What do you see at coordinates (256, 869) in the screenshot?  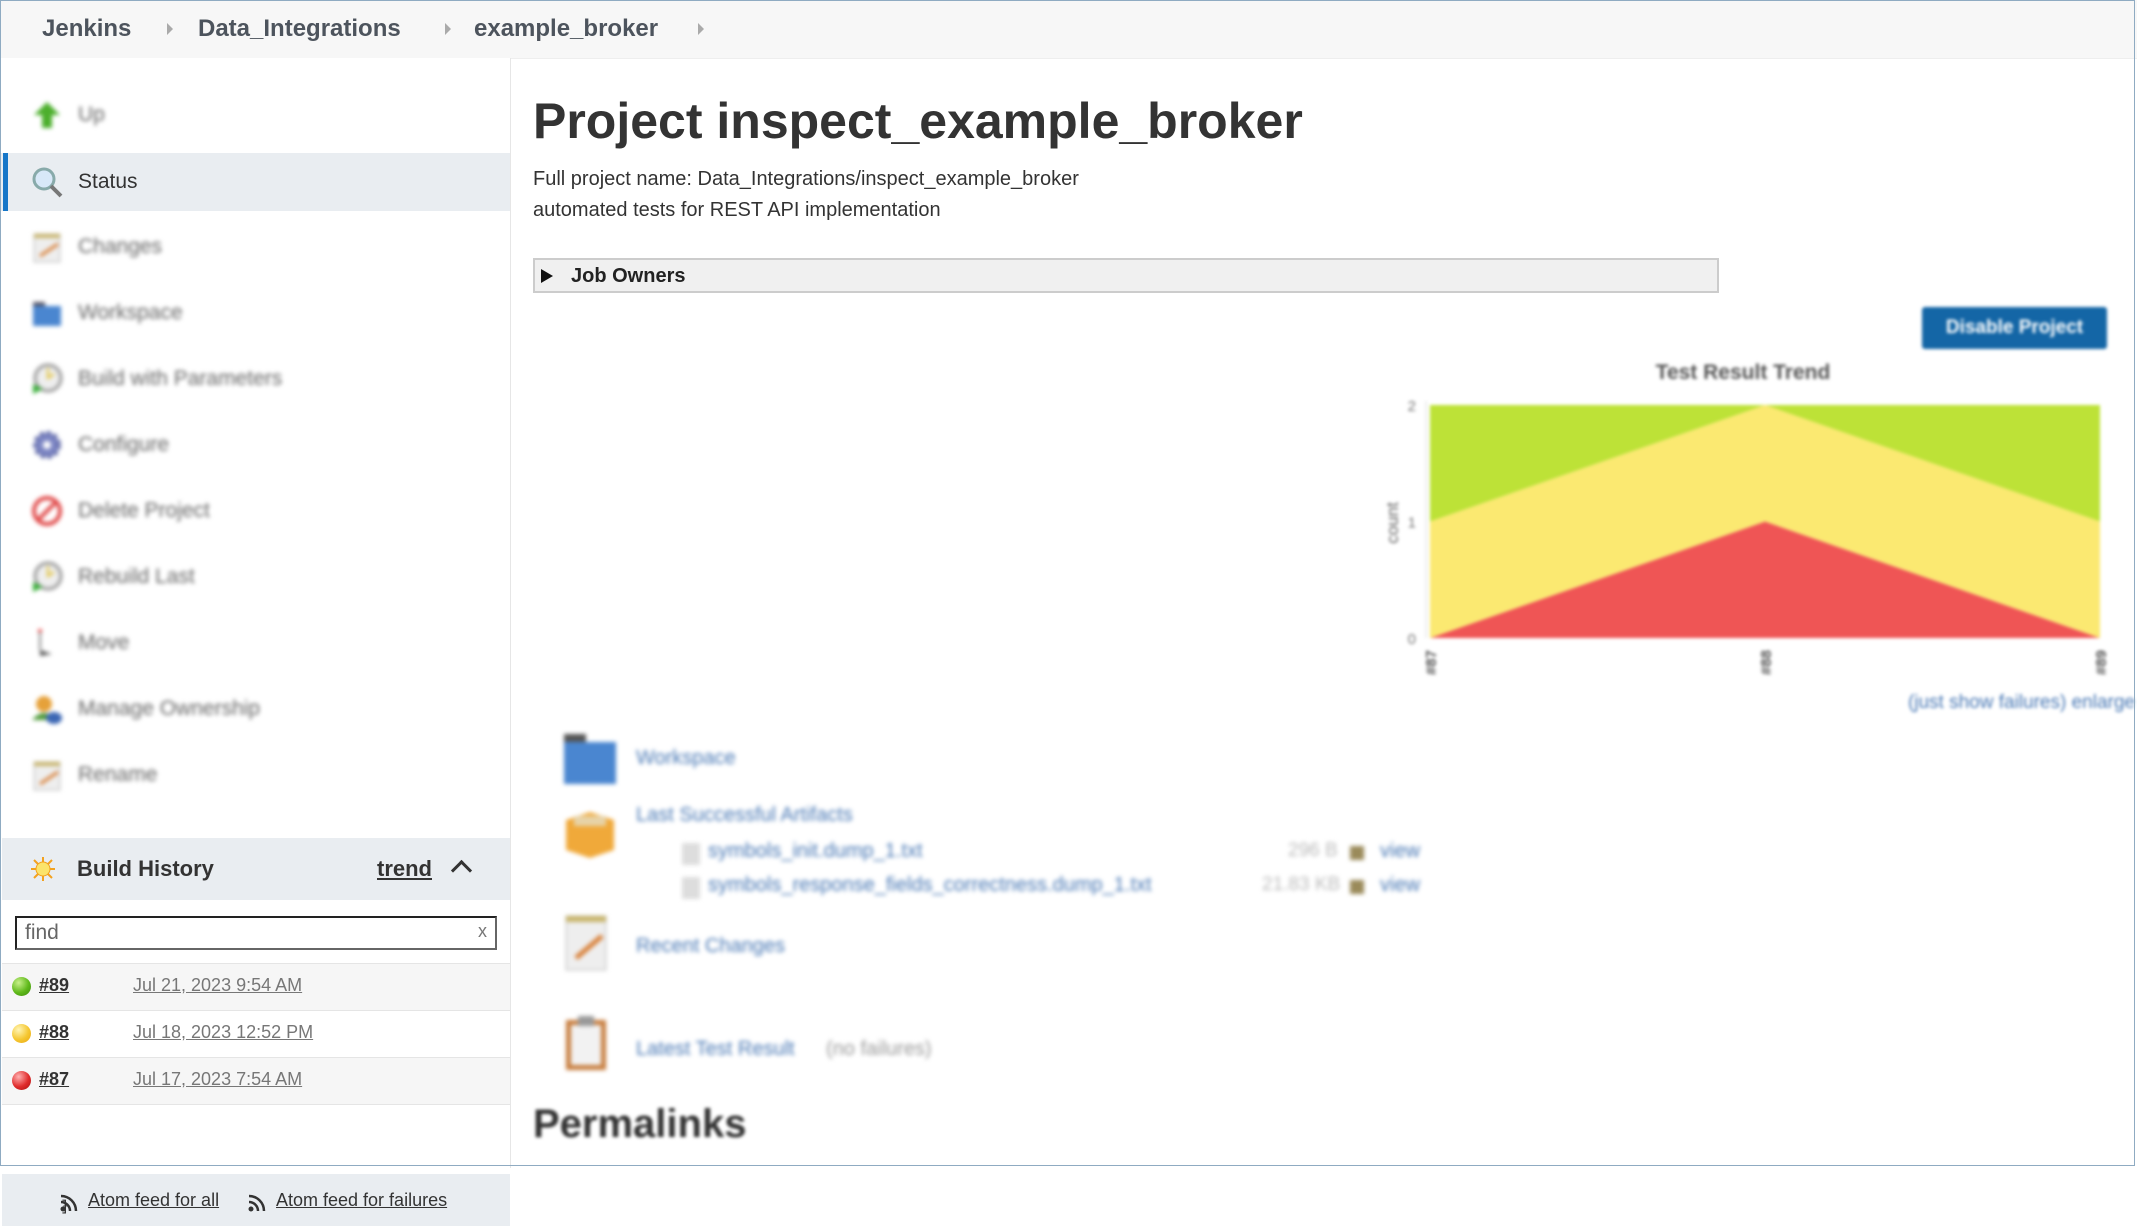 I see `build-history-header: Build History trend` at bounding box center [256, 869].